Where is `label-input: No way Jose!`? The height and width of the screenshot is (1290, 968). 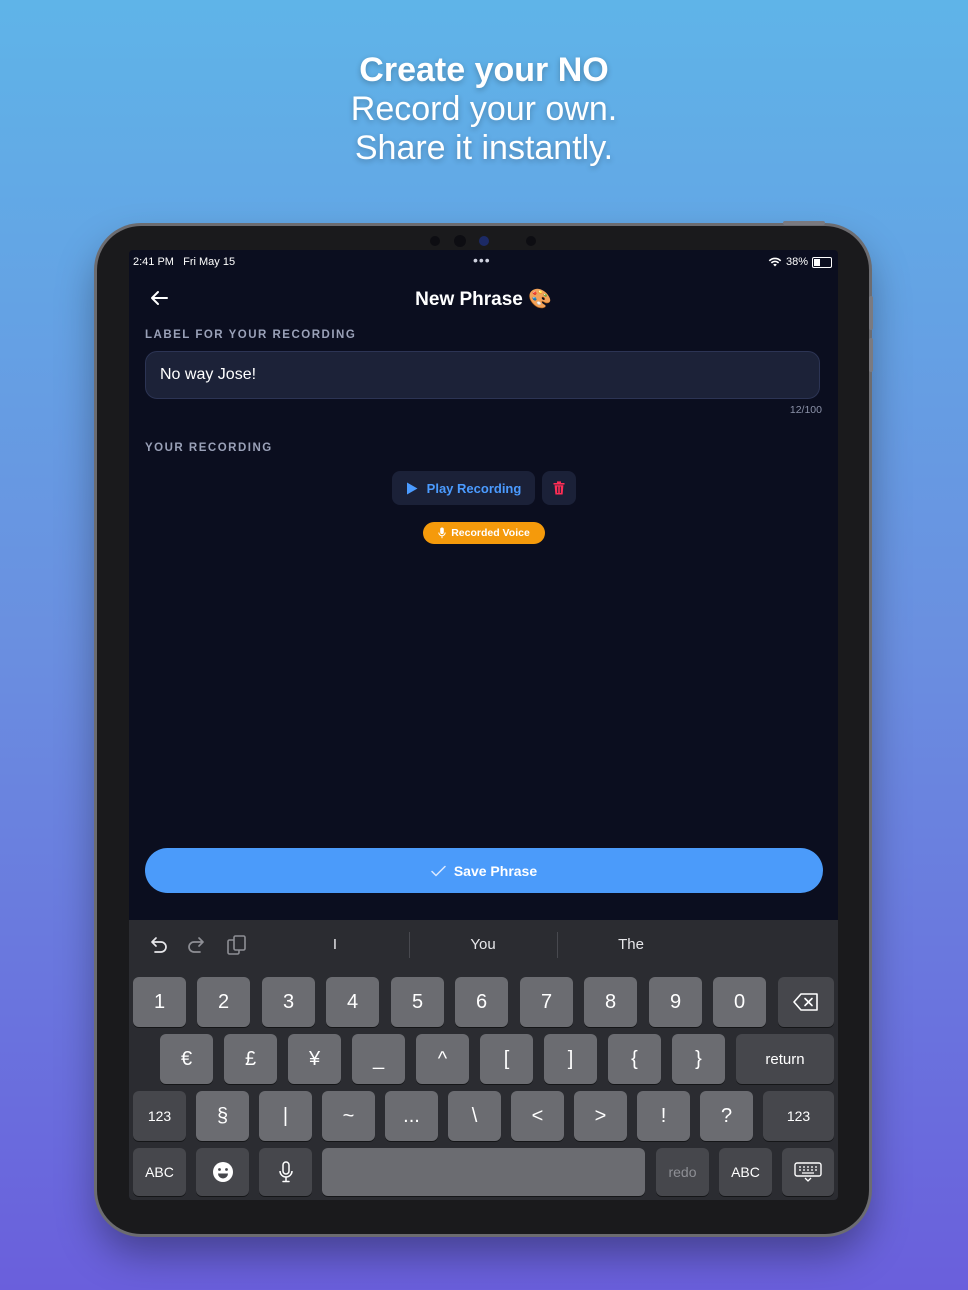 label-input: No way Jose! is located at coordinates (482, 375).